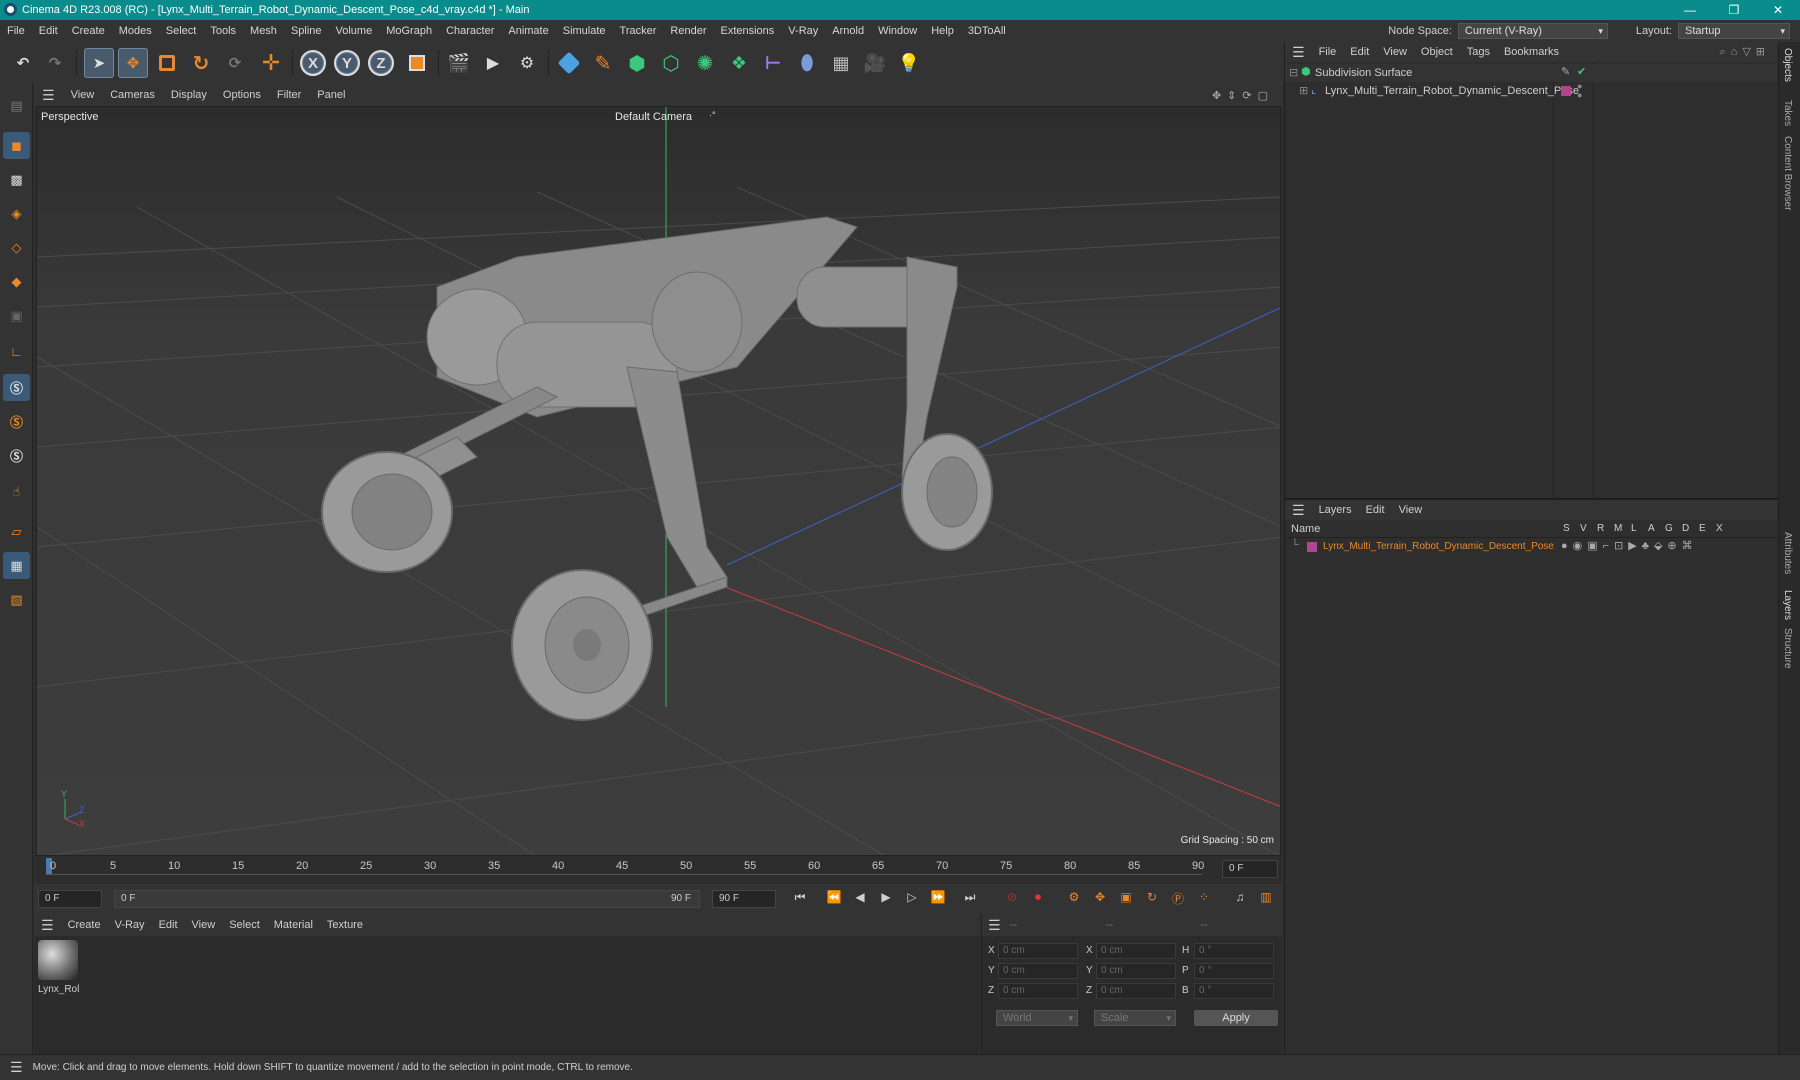 This screenshot has height=1080, width=1800. Describe the element at coordinates (48, 31) in the screenshot. I see `menu-edit: Edit` at that location.